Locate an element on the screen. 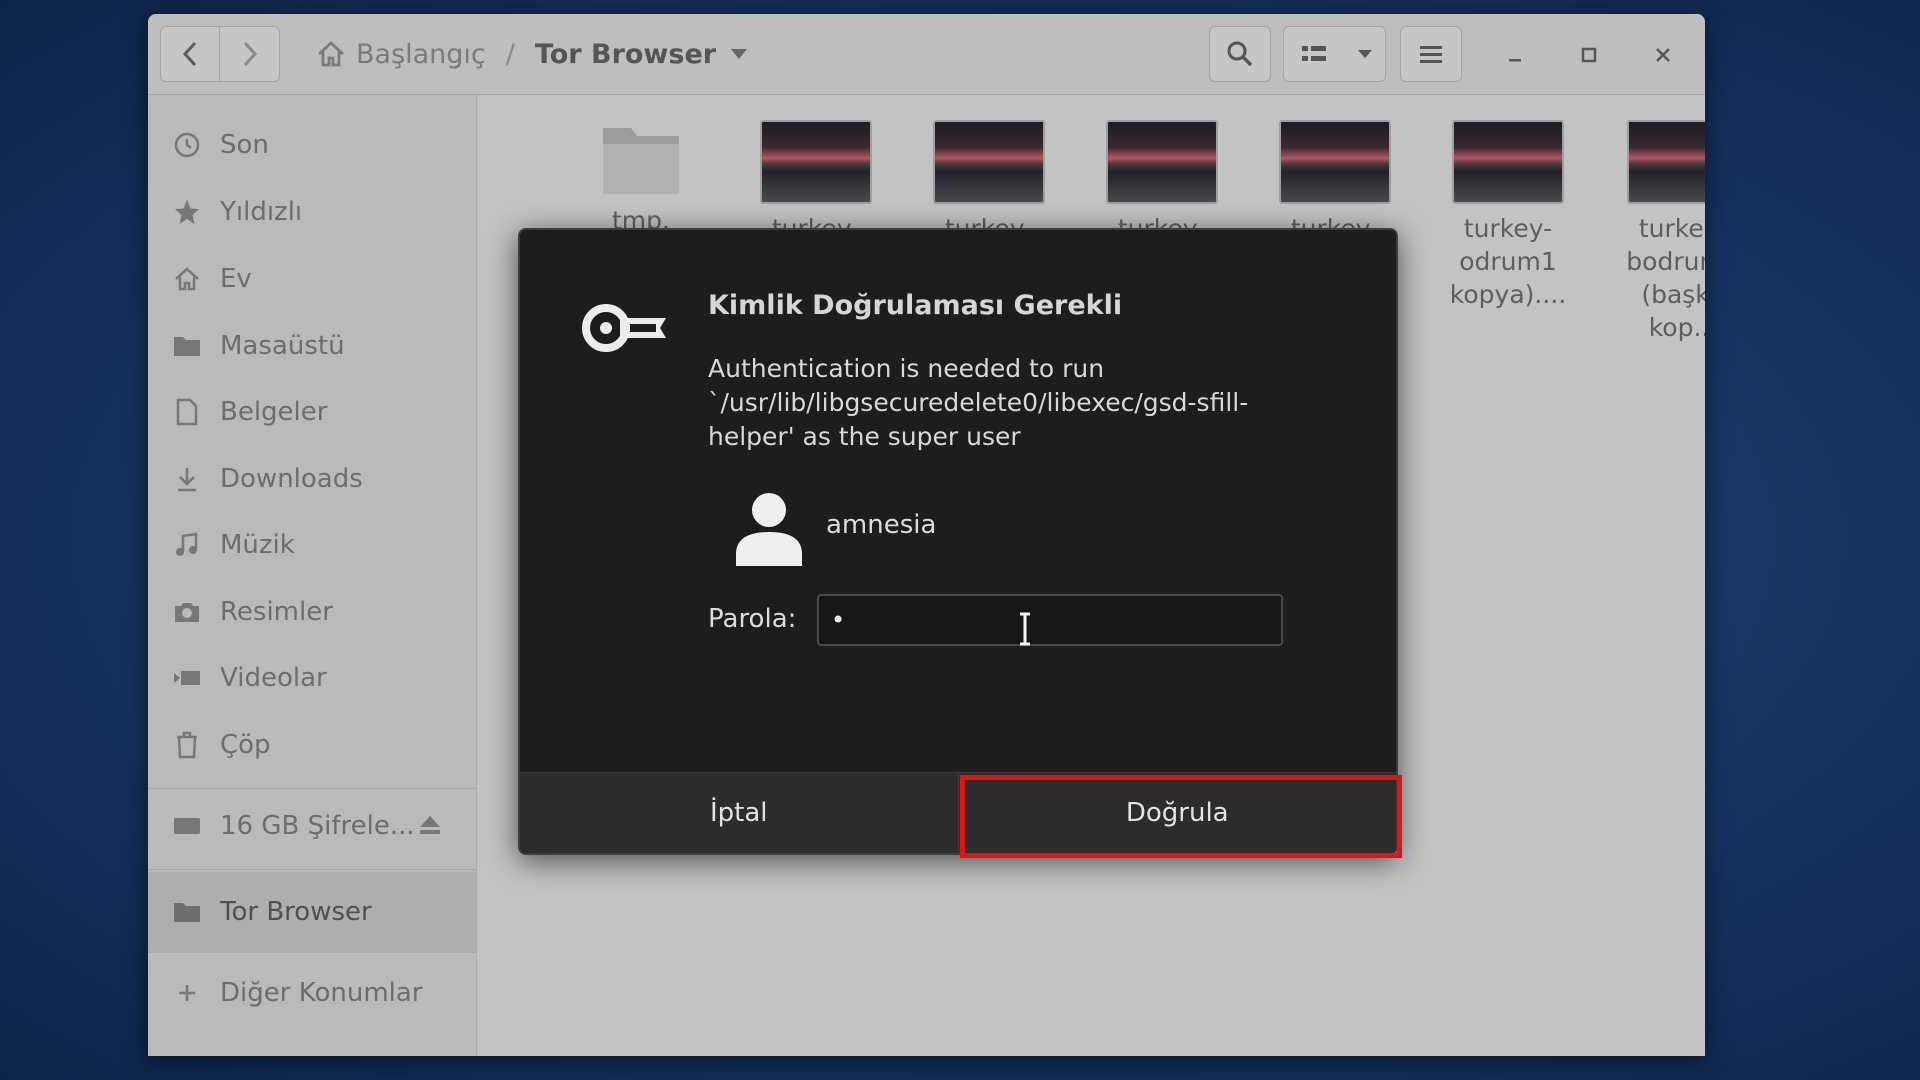  breadcrumb-home-label: Başlangıç is located at coordinates (421, 54).